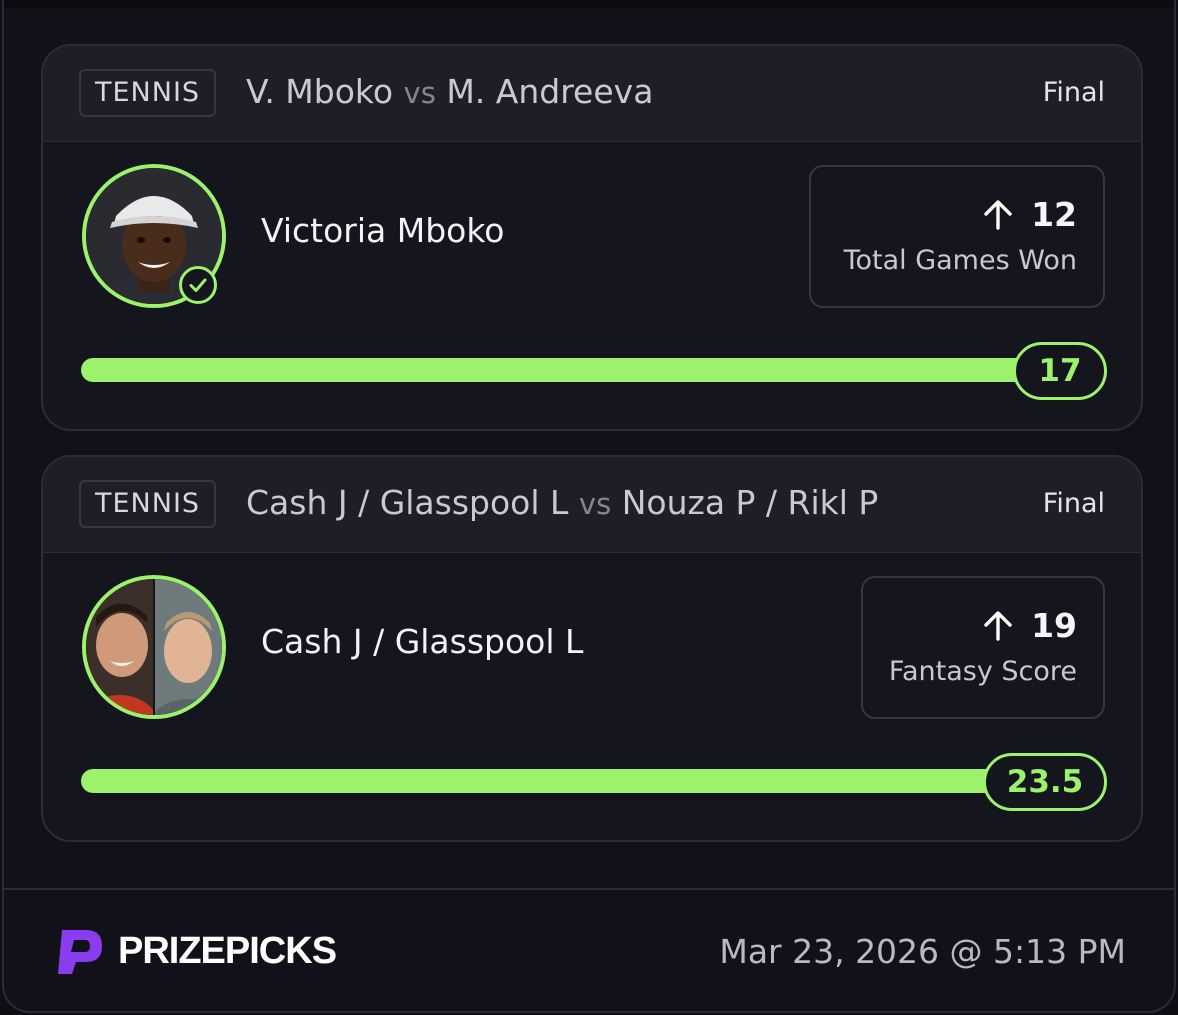 The image size is (1178, 1015). I want to click on projection-box: 19 Fantasy Score, so click(983, 647).